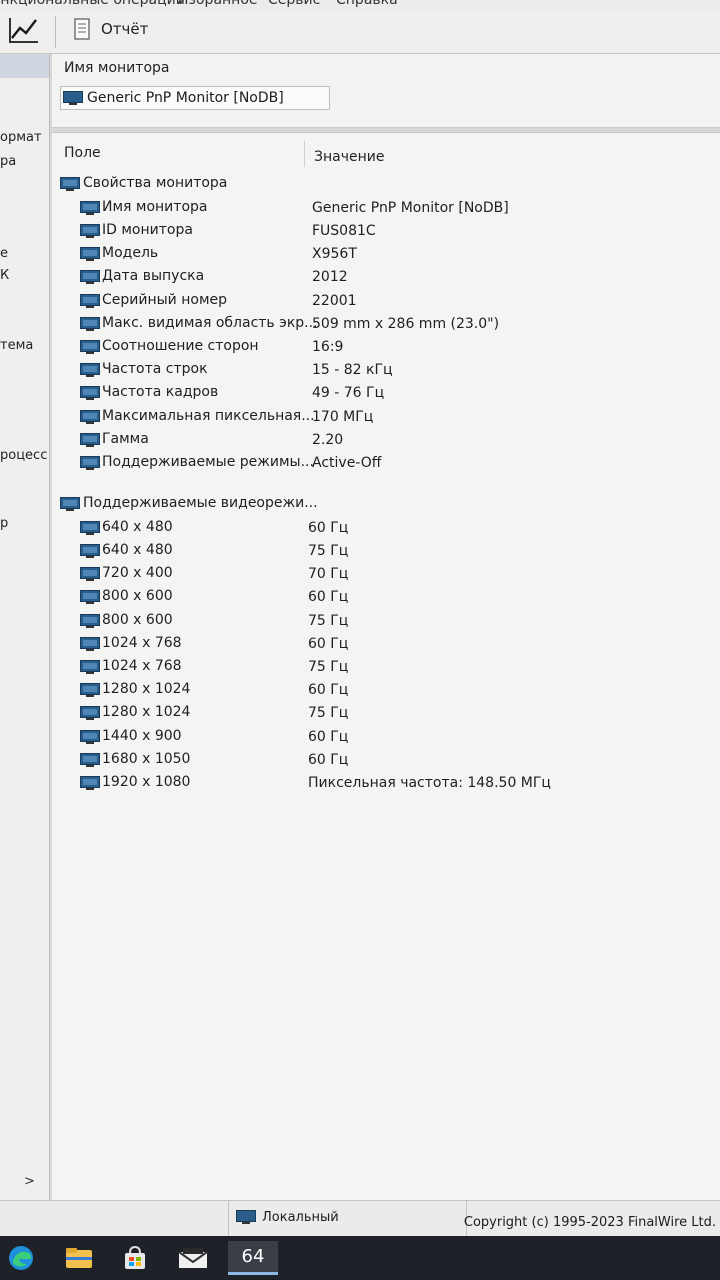 Image resolution: width=720 pixels, height=1280 pixels. What do you see at coordinates (135, 1258) in the screenshot?
I see `store-icon` at bounding box center [135, 1258].